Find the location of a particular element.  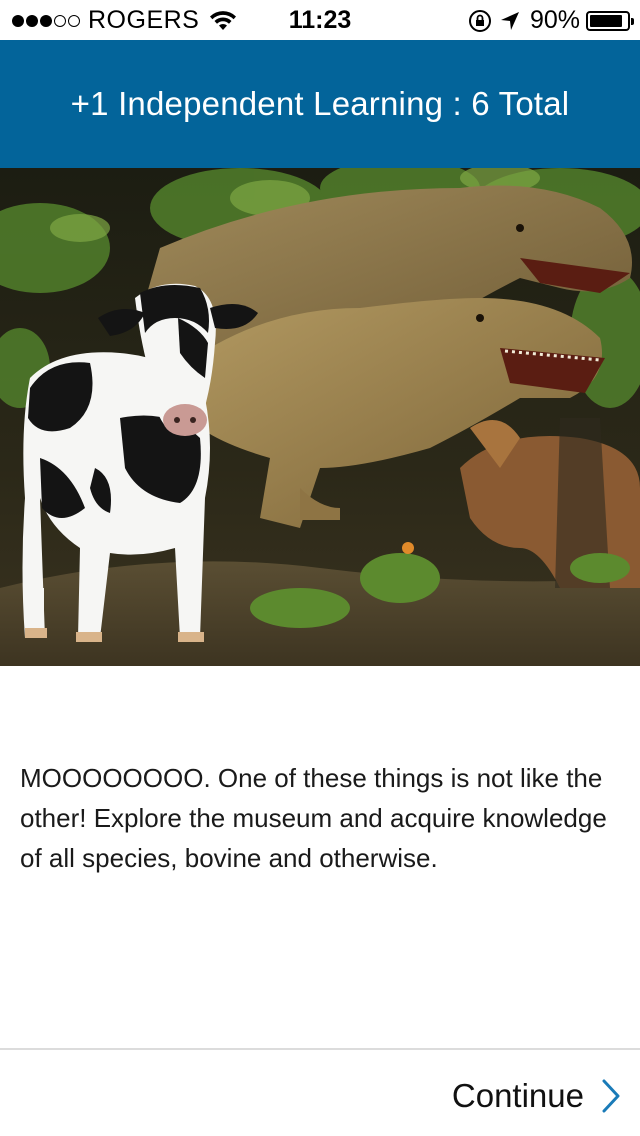

page-title: +1 Independent Learning : 6 Total is located at coordinates (320, 103).